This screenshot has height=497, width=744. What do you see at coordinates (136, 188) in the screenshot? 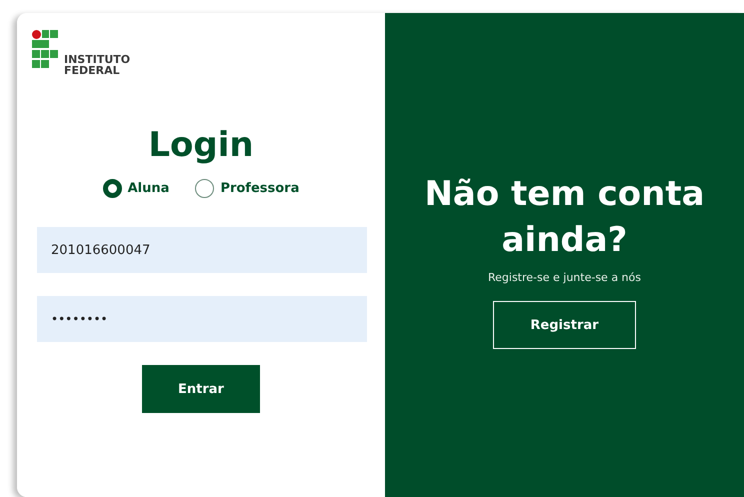
I see `role-radio: Aluna` at bounding box center [136, 188].